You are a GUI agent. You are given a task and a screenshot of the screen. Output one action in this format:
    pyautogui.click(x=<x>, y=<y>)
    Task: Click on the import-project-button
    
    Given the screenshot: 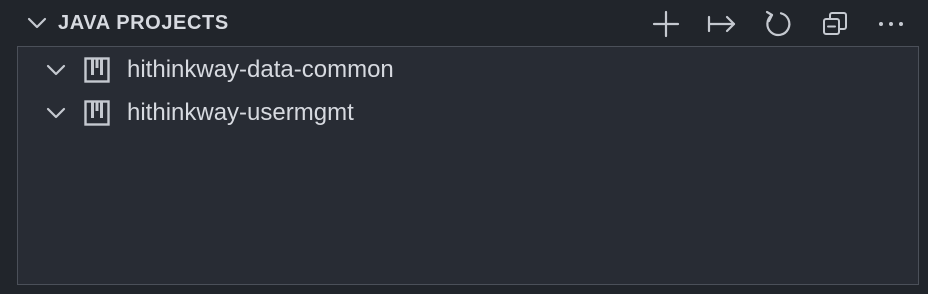 What is the action you would take?
    pyautogui.click(x=722, y=24)
    